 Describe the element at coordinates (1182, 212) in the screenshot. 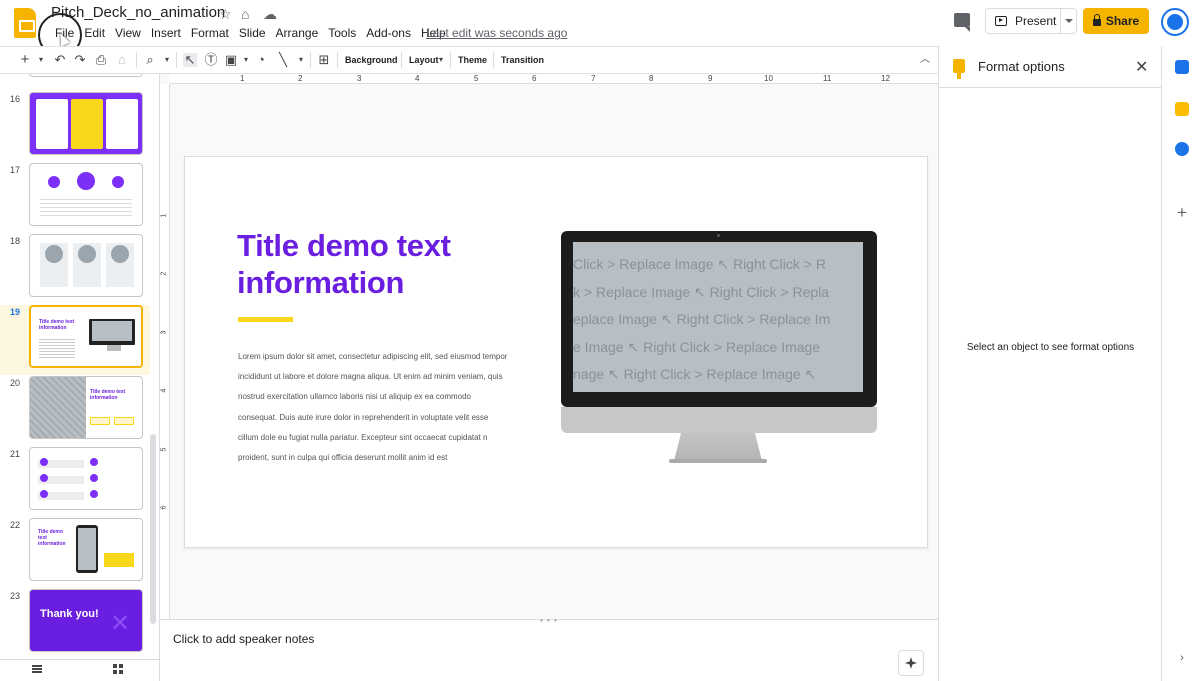

I see `get-addons-plus-icon: +` at that location.